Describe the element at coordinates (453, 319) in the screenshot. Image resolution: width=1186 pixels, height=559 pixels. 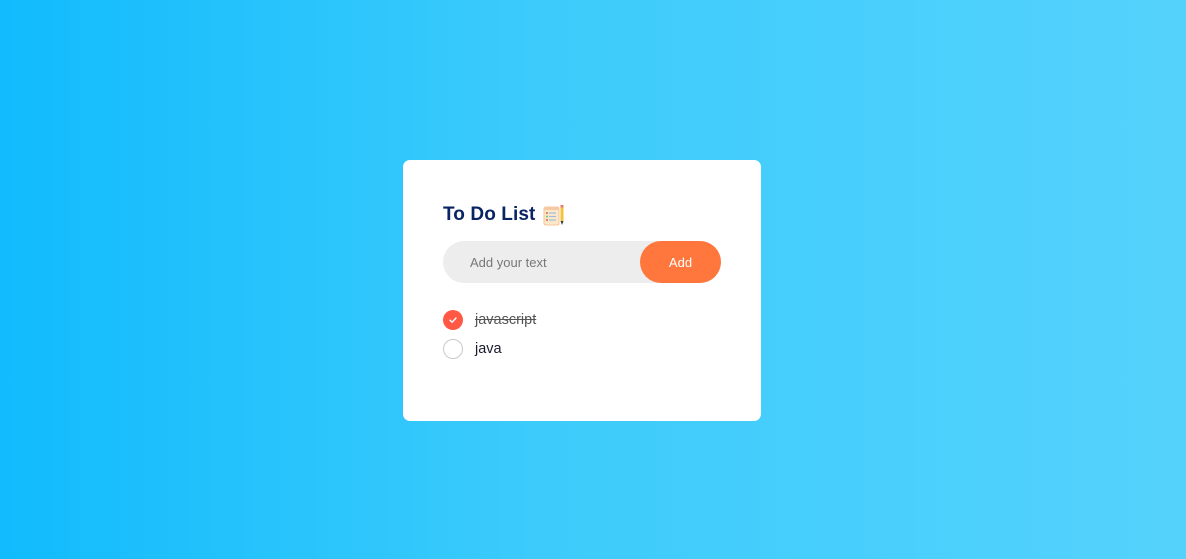
I see `checked-icon` at that location.